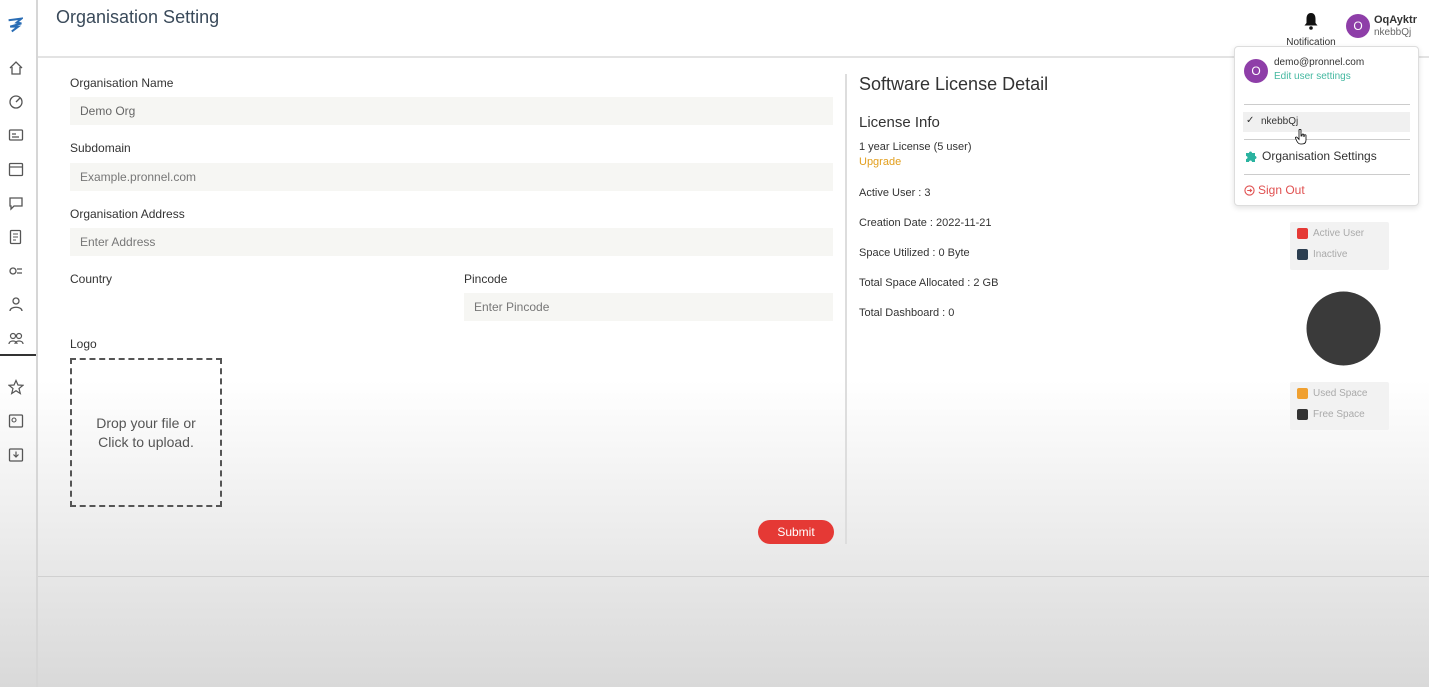 This screenshot has height=687, width=1429. What do you see at coordinates (895, 193) in the screenshot?
I see `active-user-count: Active User : 3` at bounding box center [895, 193].